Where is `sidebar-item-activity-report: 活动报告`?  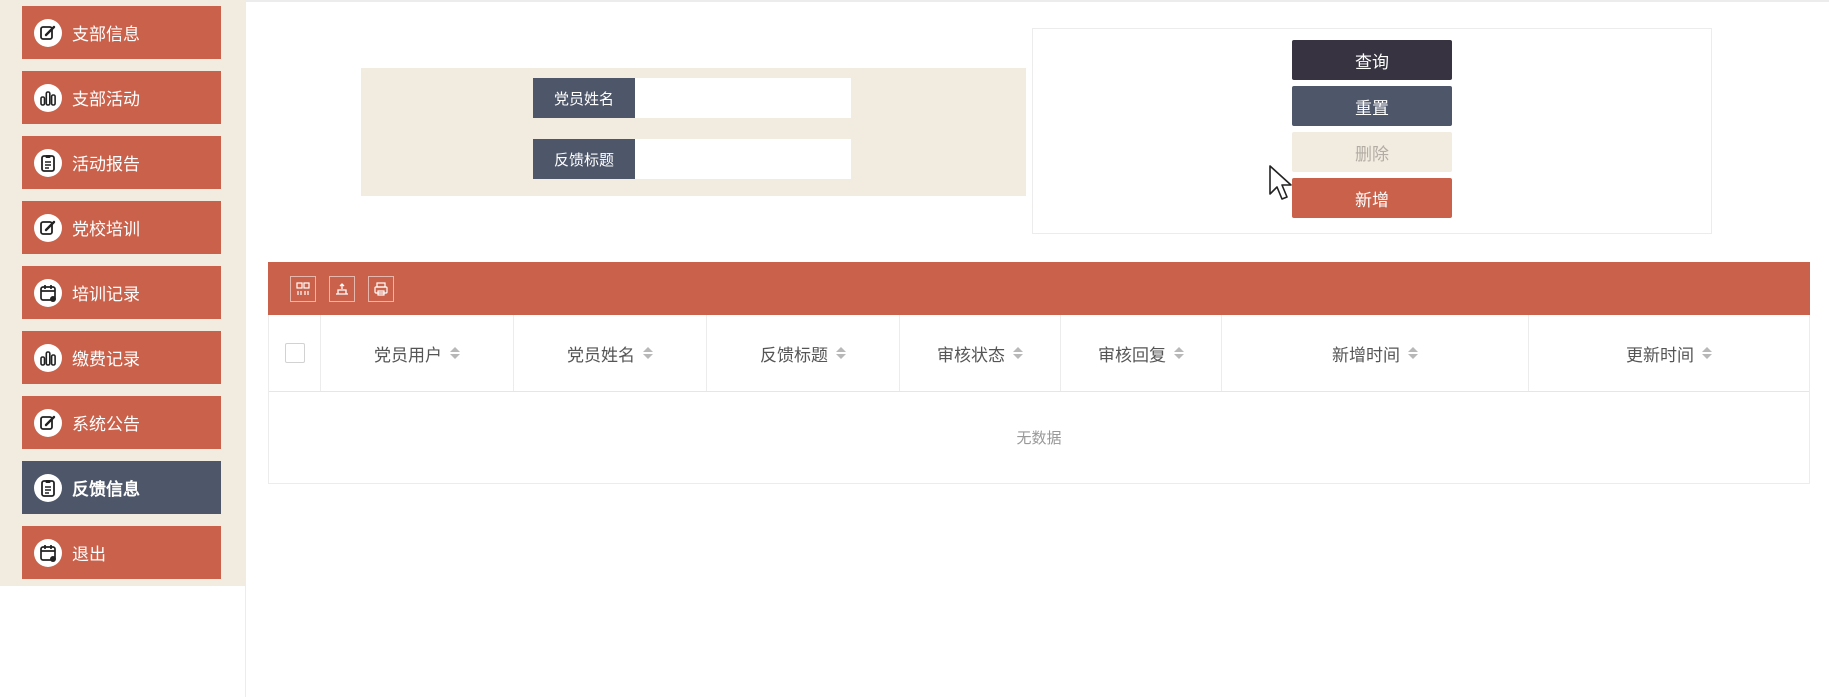 sidebar-item-activity-report: 活动报告 is located at coordinates (121, 162).